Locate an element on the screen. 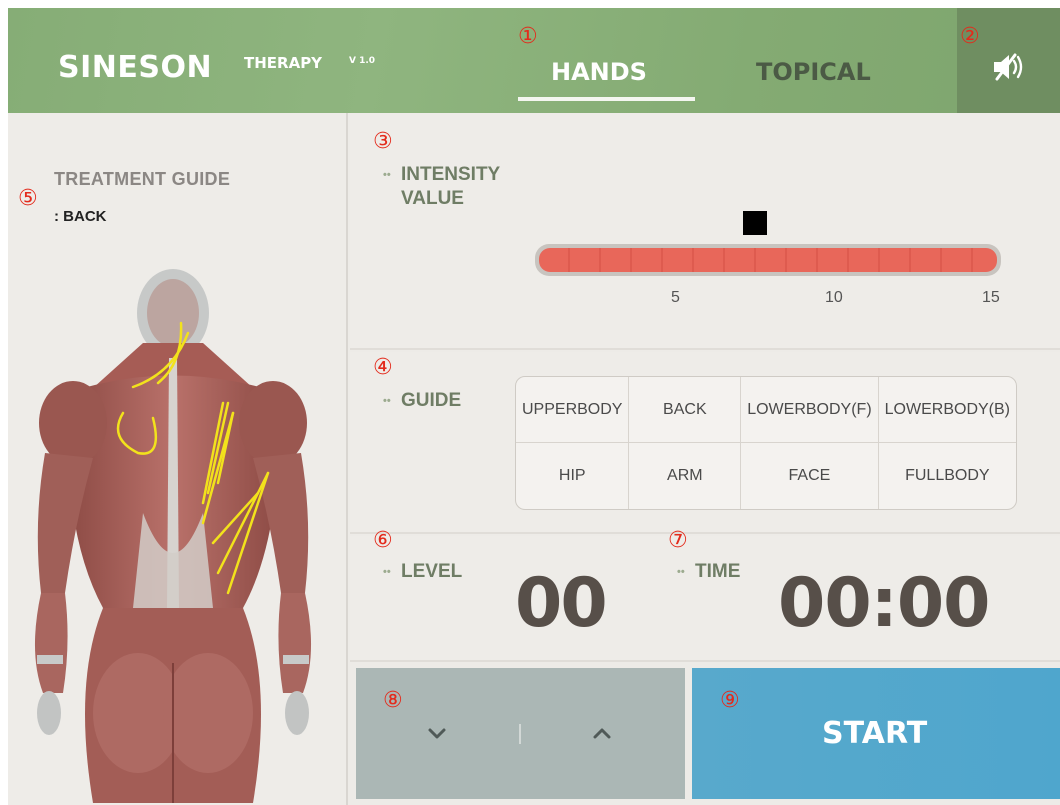 The width and height of the screenshot is (1060, 805). guide-option-label: ARM is located at coordinates (685, 475).